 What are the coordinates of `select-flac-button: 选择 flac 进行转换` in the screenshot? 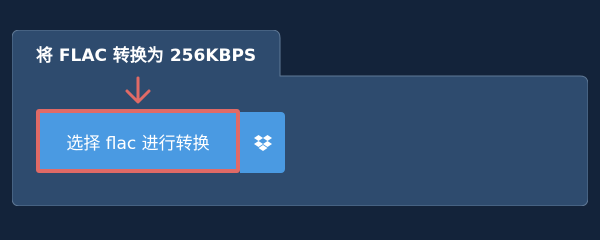 It's located at (138, 141).